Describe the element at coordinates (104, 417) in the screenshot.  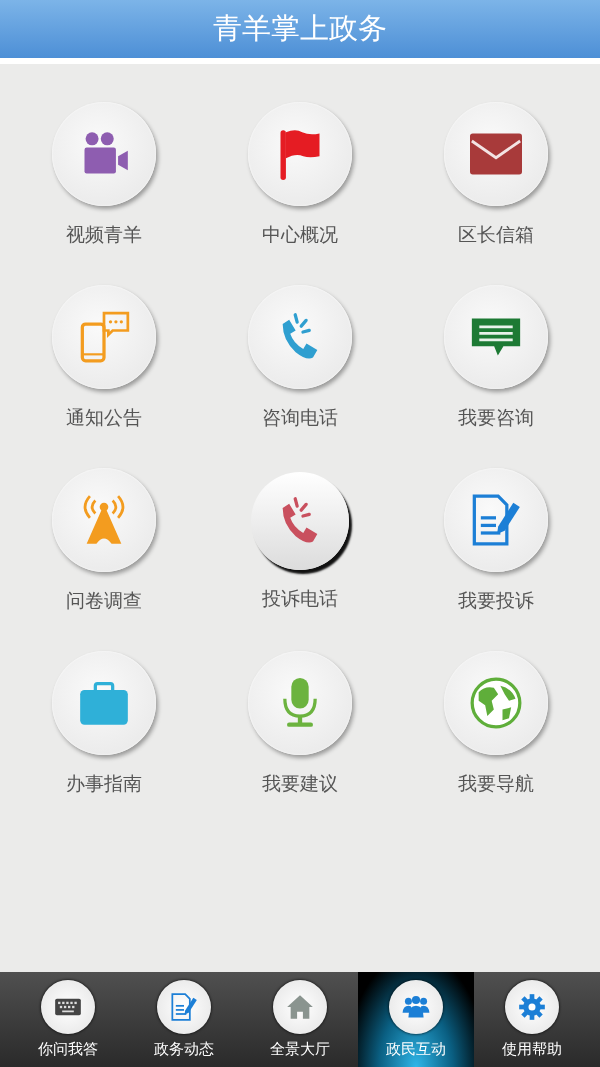
I see `menu-label: 通知公告` at that location.